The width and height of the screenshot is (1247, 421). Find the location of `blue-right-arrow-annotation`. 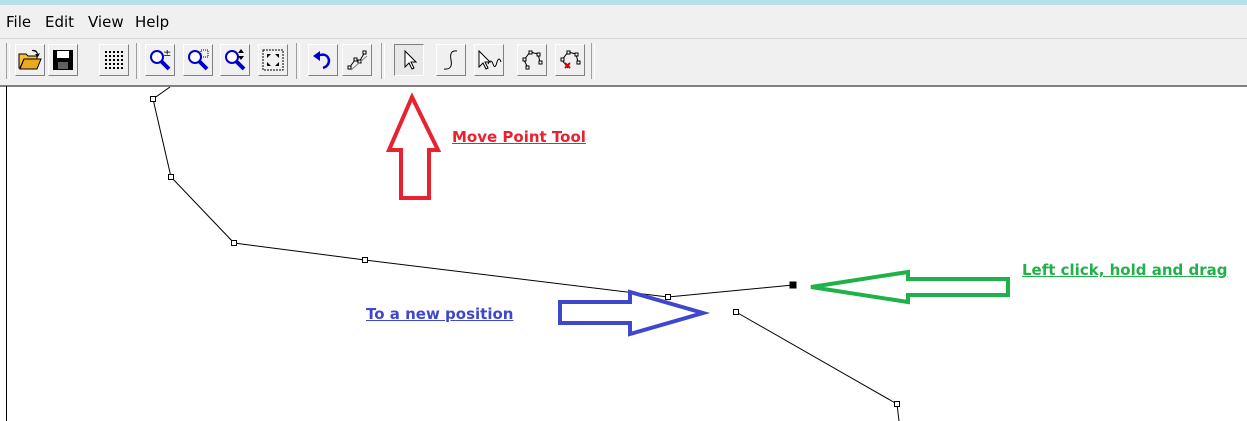

blue-right-arrow-annotation is located at coordinates (634, 313).